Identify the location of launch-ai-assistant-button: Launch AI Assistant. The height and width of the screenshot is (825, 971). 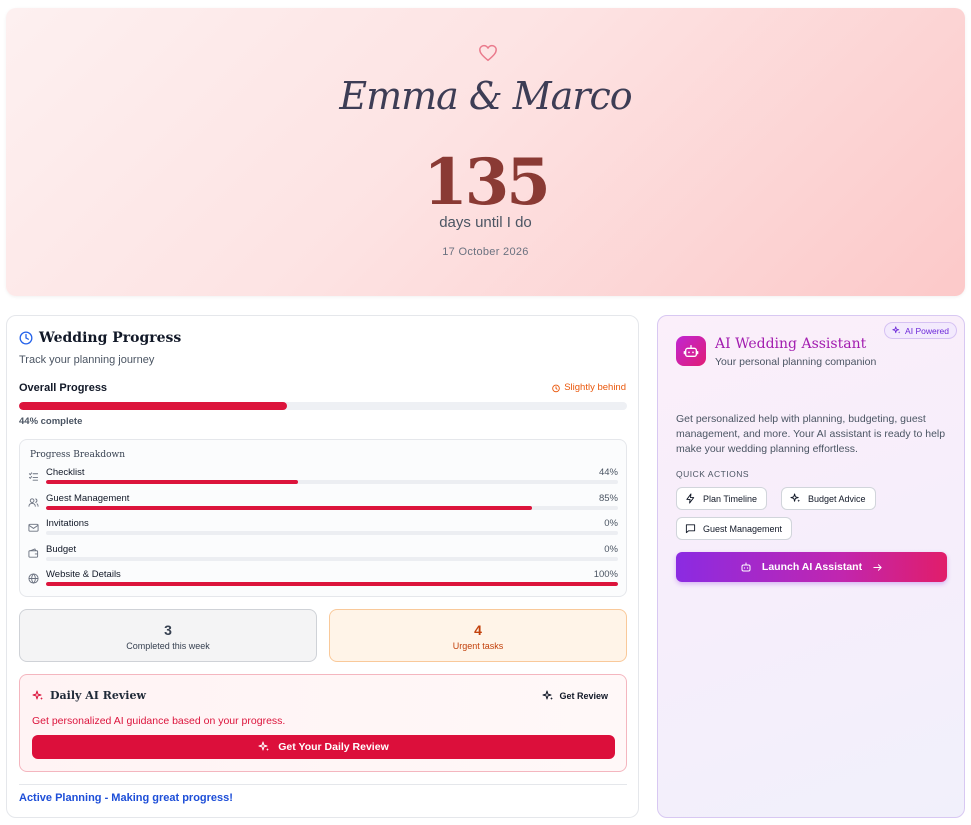
(811, 567).